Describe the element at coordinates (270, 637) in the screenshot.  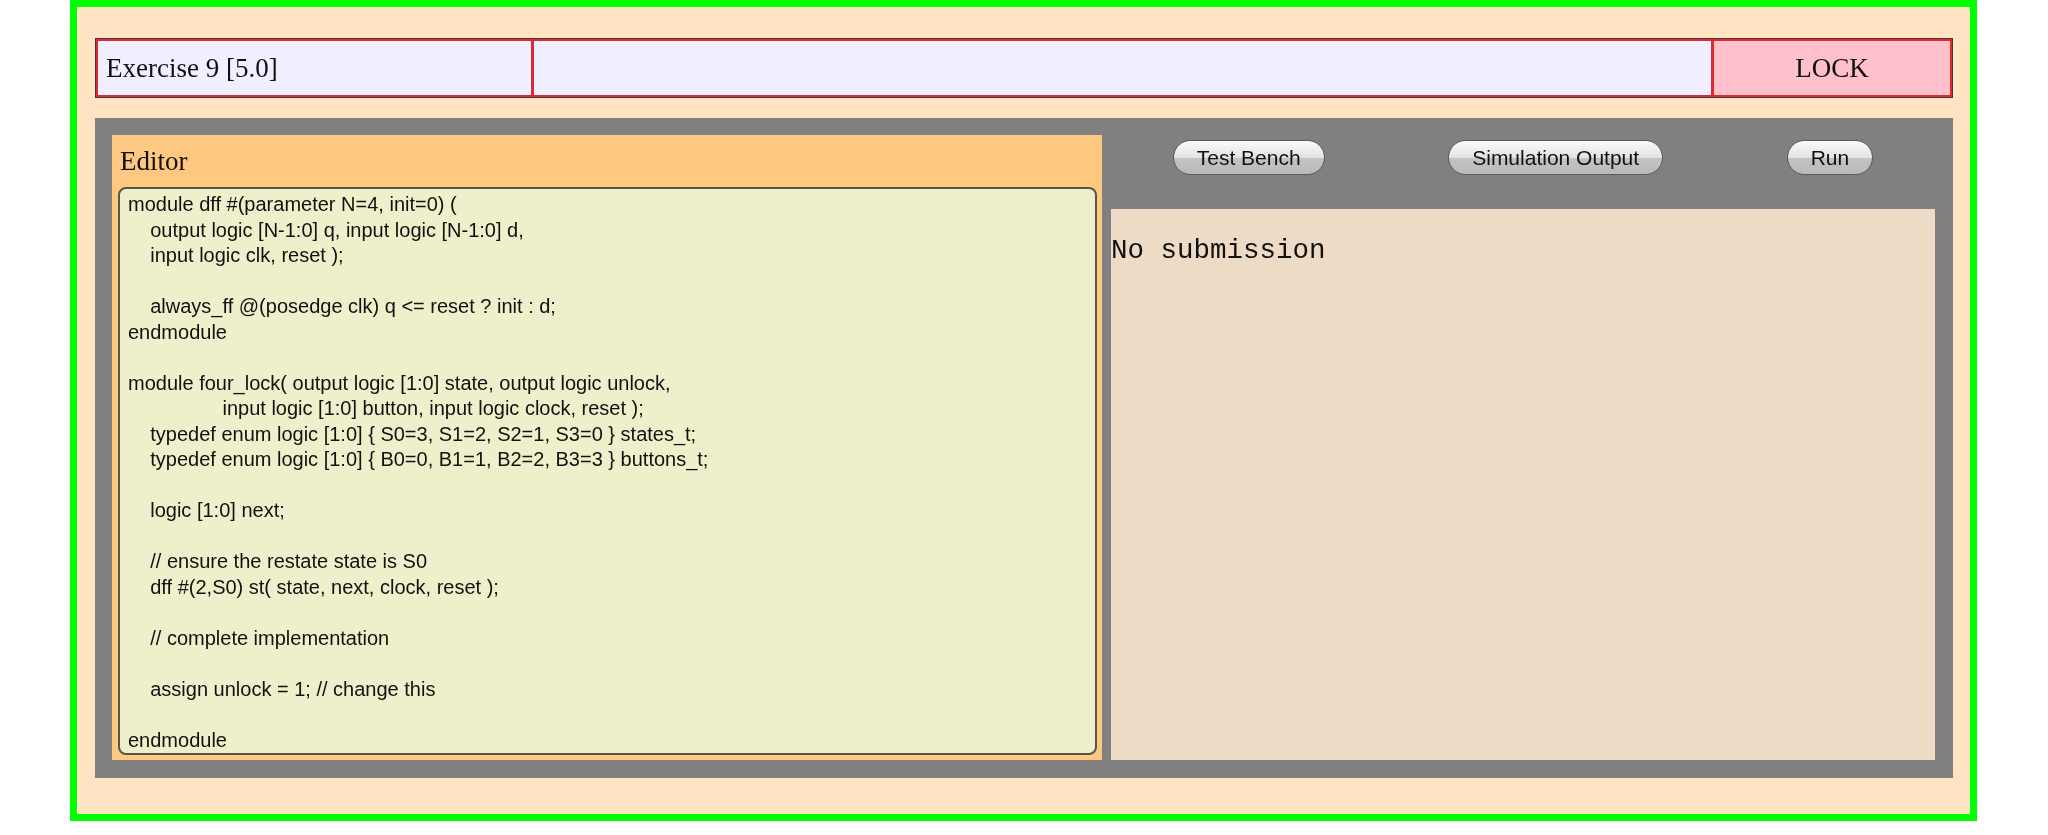
I see `code-line: // complete implementation` at that location.